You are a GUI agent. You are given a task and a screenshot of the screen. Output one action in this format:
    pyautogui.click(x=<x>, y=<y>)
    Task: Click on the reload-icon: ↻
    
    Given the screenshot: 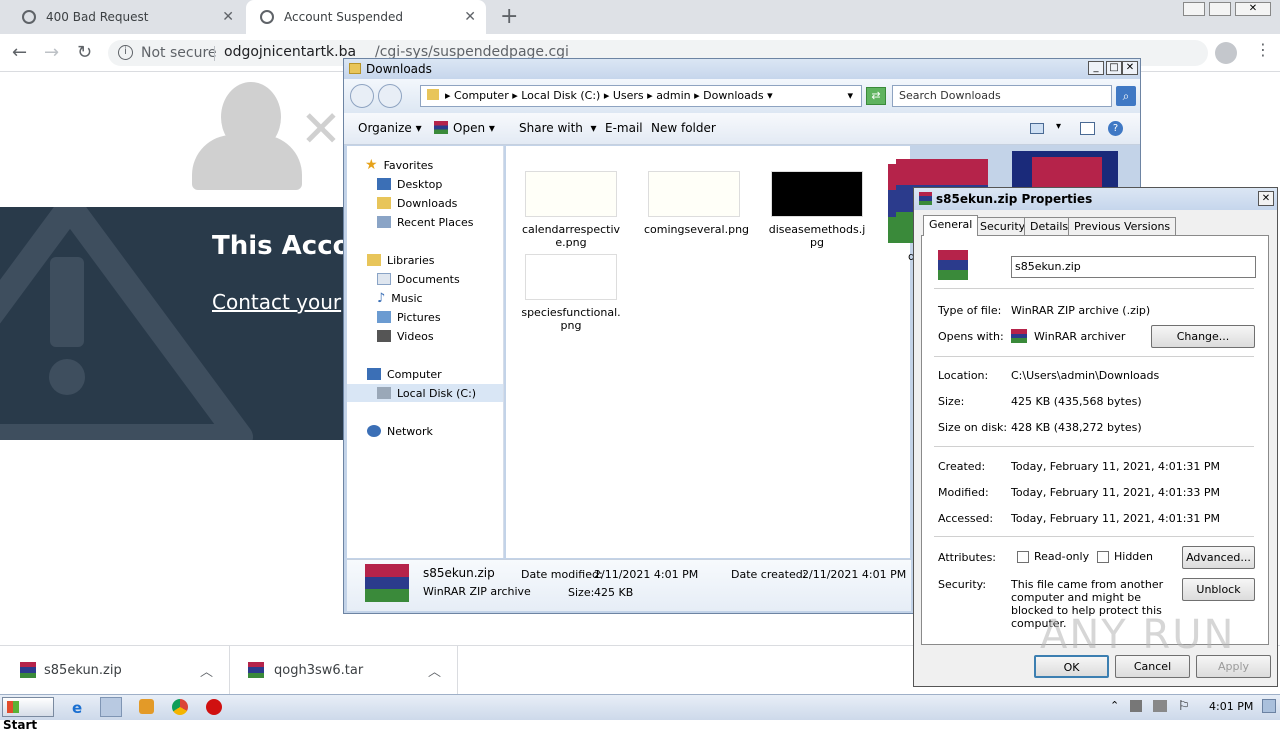 What is the action you would take?
    pyautogui.click(x=84, y=52)
    